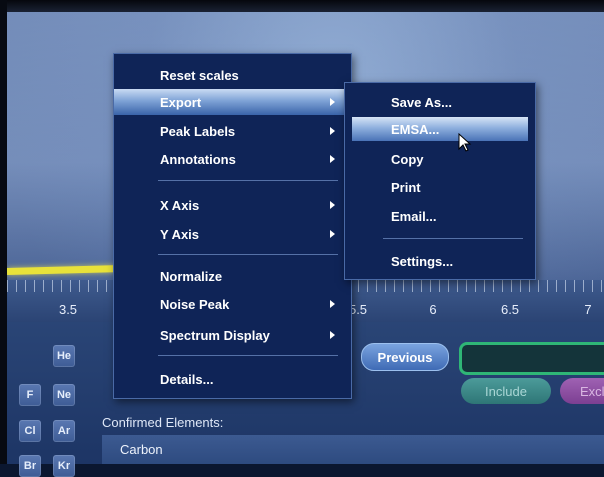 The height and width of the screenshot is (477, 604). I want to click on confirmed-elements-label: Confirmed Elements:, so click(163, 422).